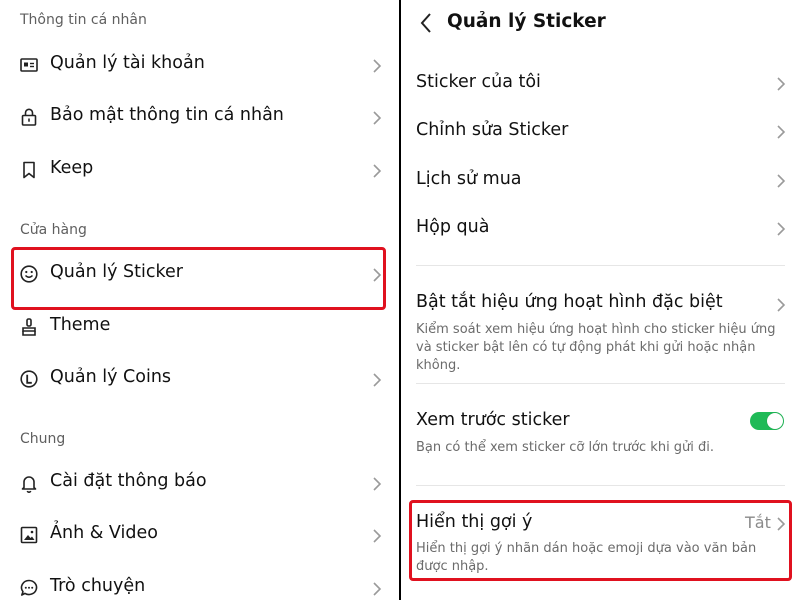 Image resolution: width=800 pixels, height=600 pixels. Describe the element at coordinates (72, 168) in the screenshot. I see `menu-item-label: Keep` at that location.